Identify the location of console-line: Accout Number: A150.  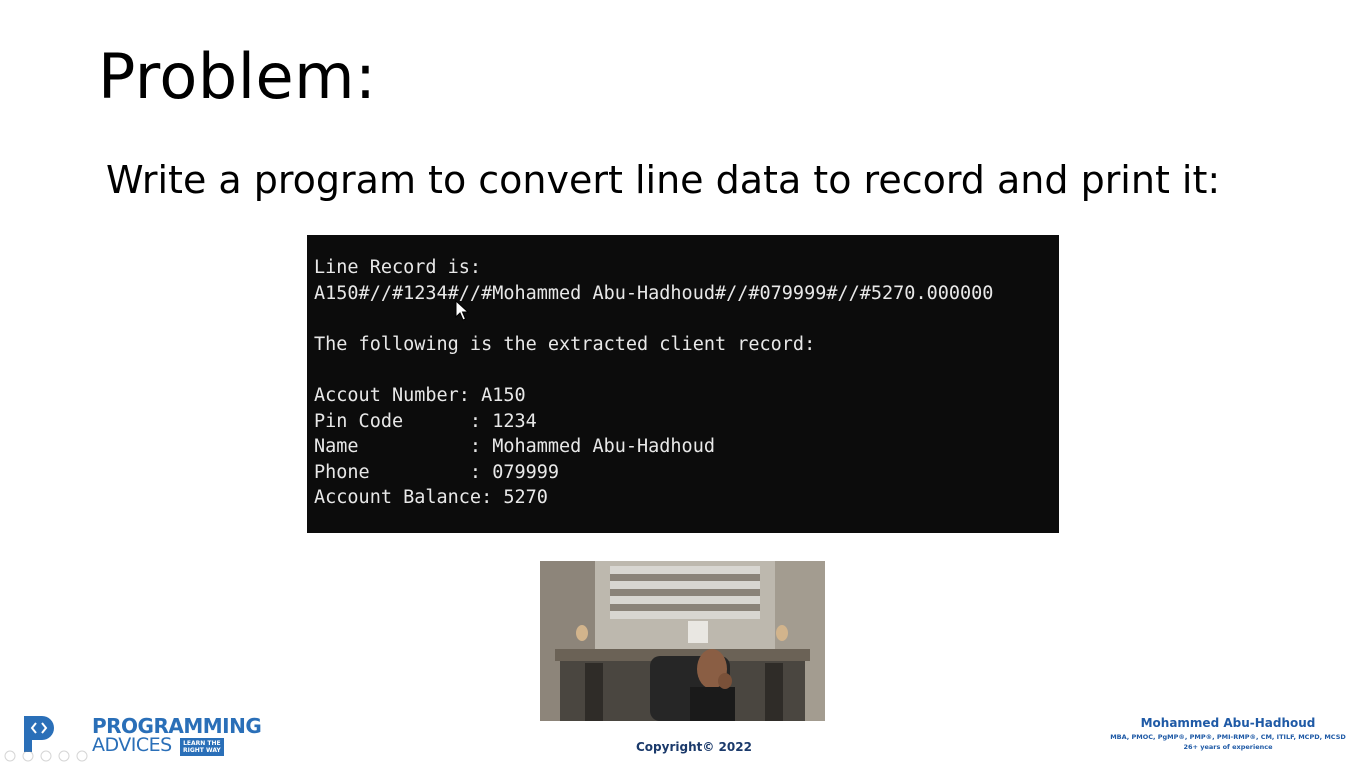
(420, 395).